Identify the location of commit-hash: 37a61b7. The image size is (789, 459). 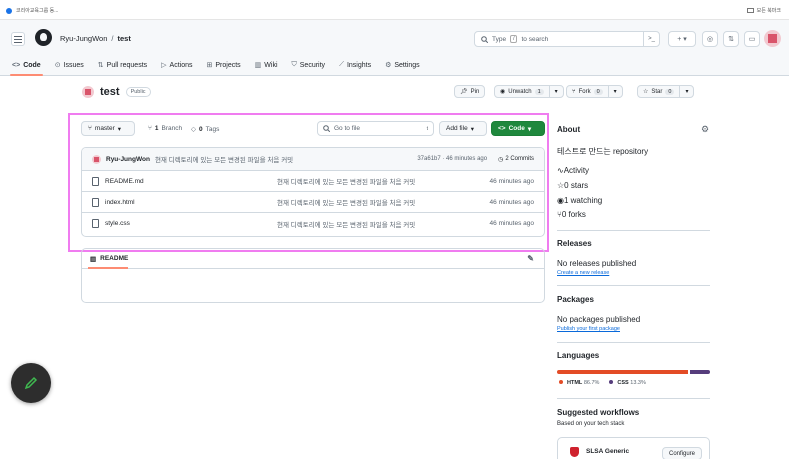
(428, 159).